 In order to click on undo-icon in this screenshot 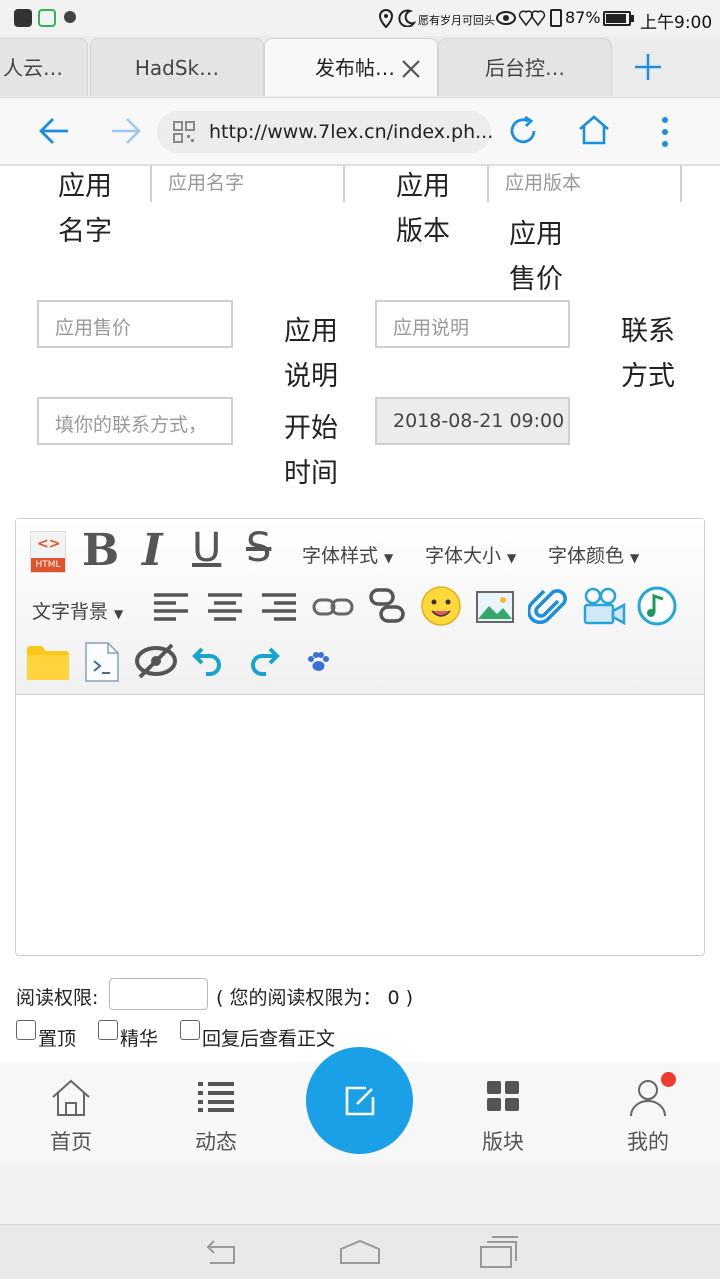, I will do `click(209, 661)`.